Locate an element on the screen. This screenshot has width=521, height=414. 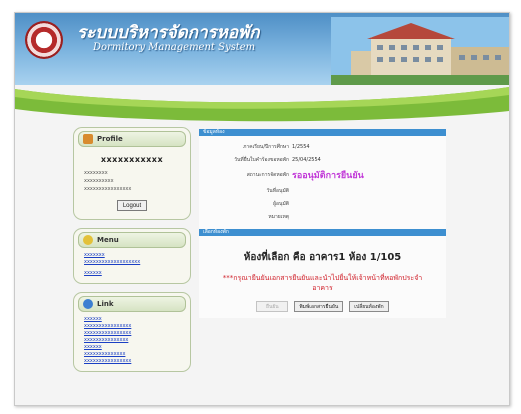
menu-panel: Menu xxxxxxx xxxxxxxxxxxxxxxxxxx xxxxxx is located at coordinates (132, 256).